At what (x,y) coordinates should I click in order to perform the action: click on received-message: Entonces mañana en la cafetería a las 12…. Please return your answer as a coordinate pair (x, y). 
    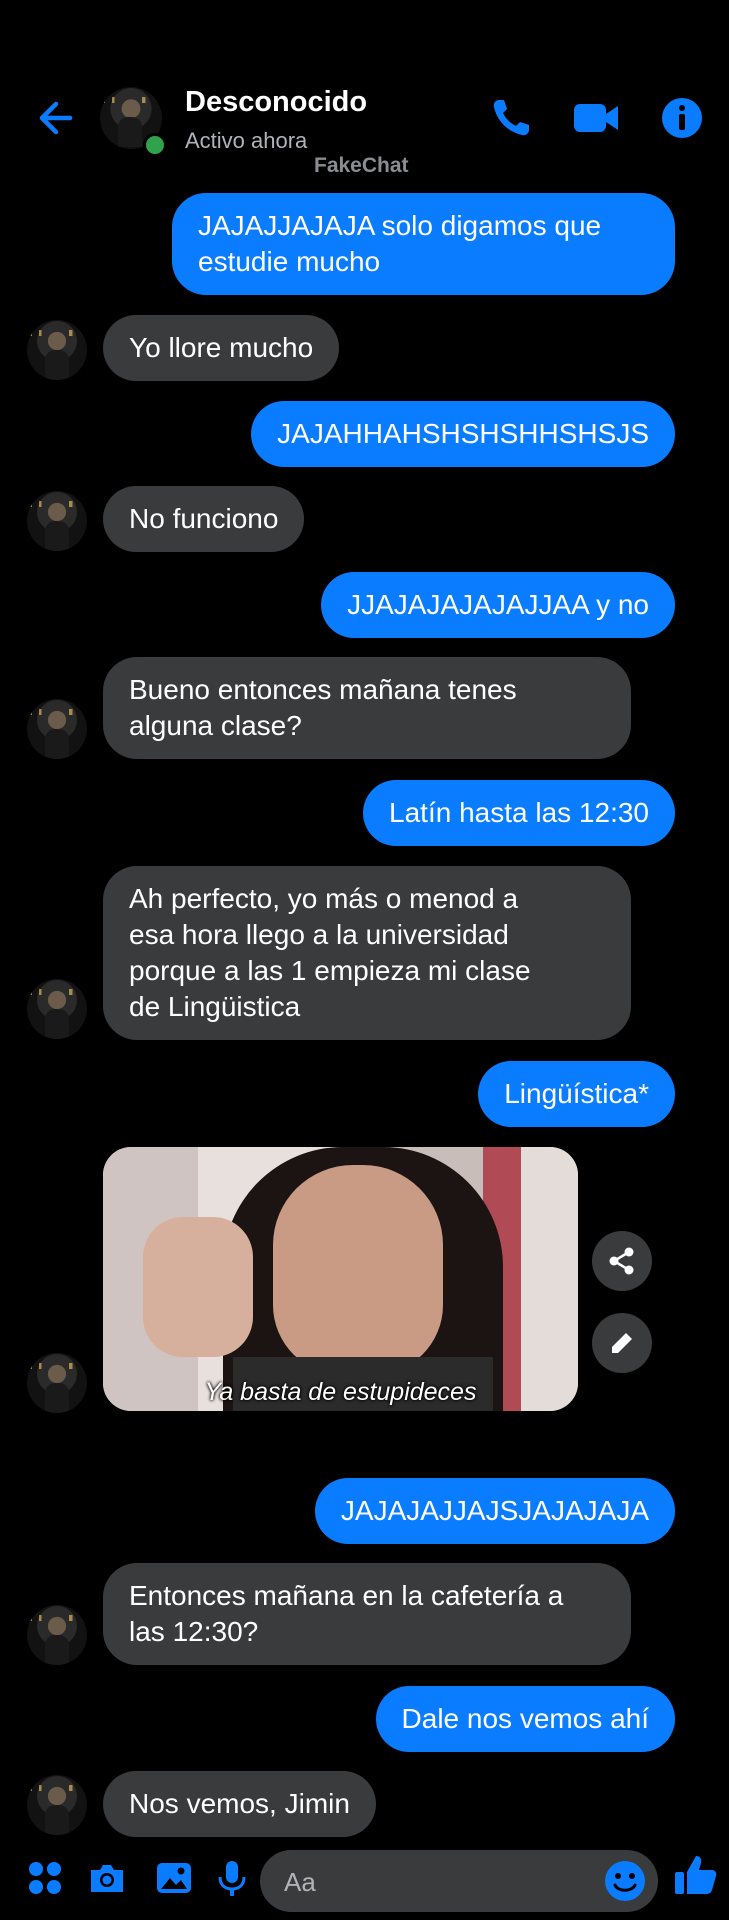
    Looking at the image, I should click on (367, 1614).